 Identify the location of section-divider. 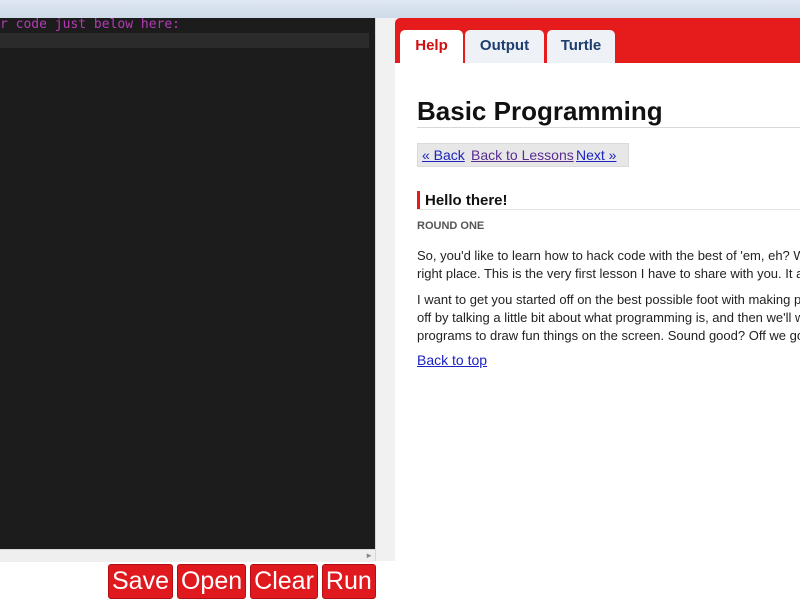
(608, 209).